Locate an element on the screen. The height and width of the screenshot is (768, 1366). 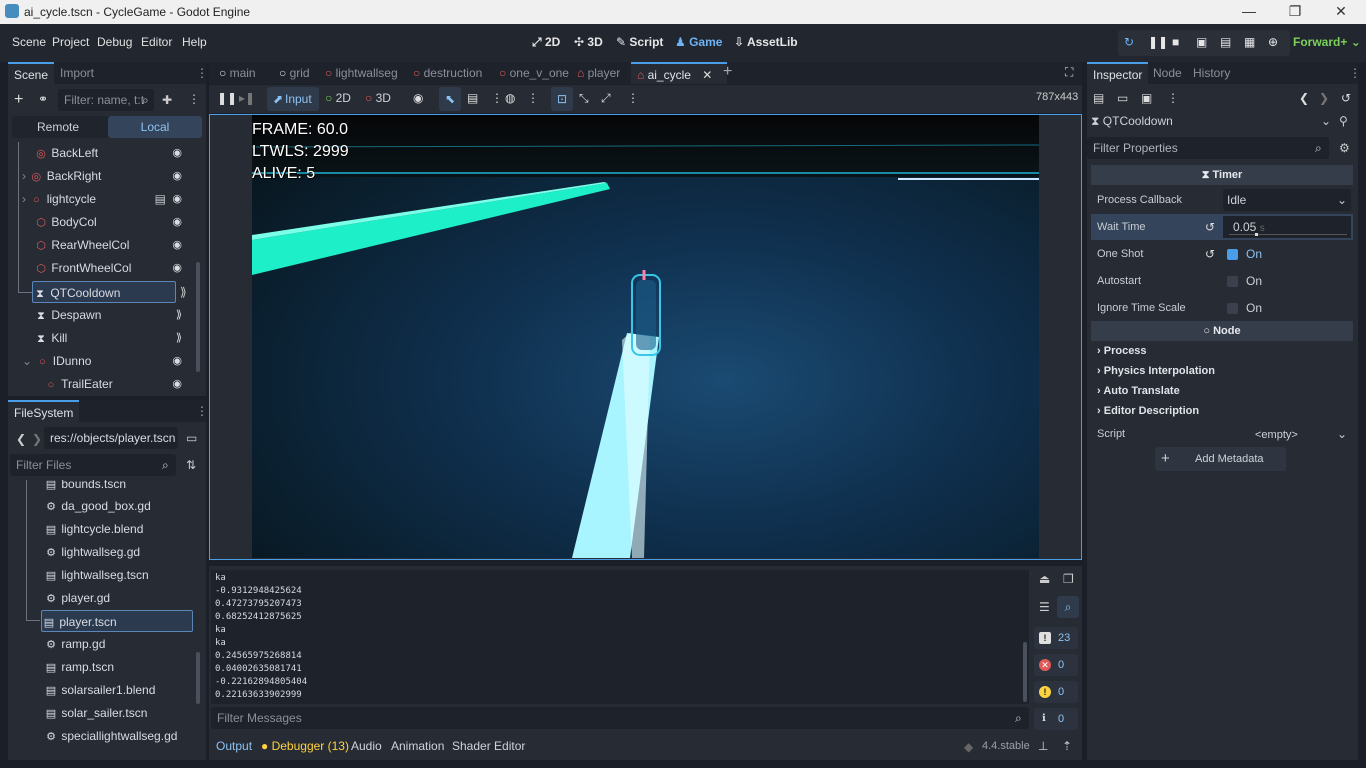
collapse-arrow-icon: ⌄ is located at coordinates (27, 361).